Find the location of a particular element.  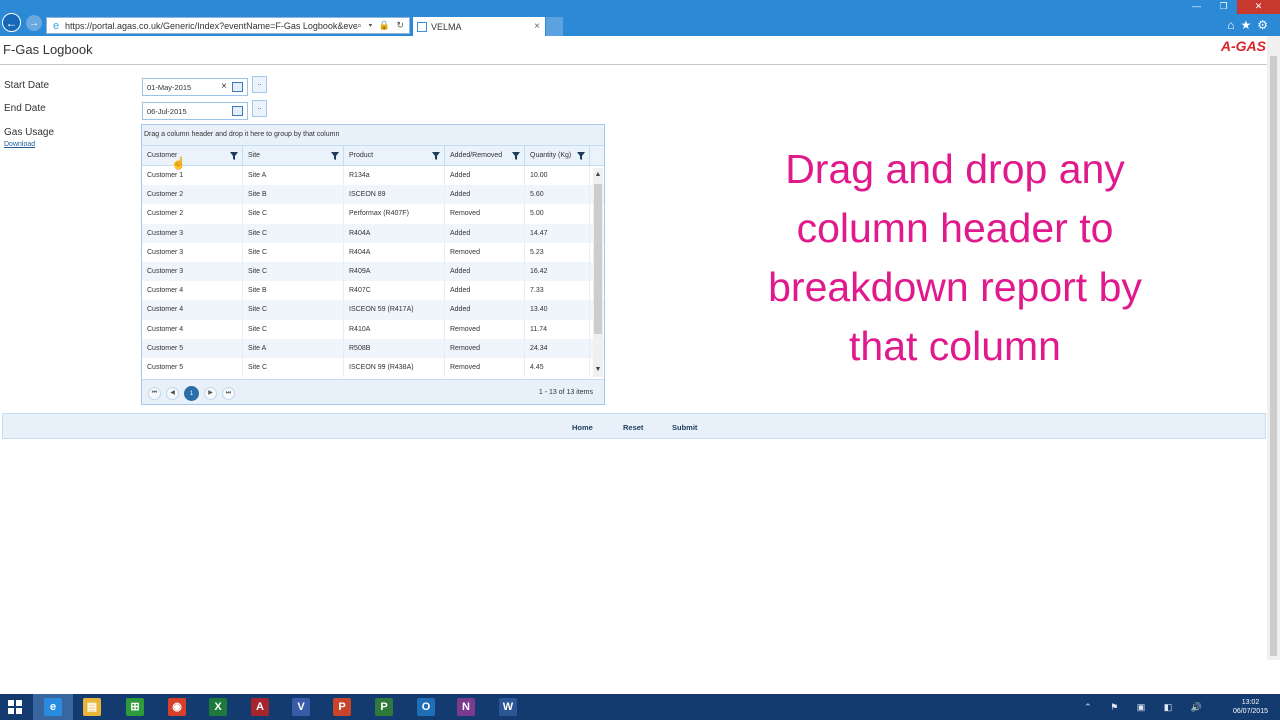

table-cell: 7.33 is located at coordinates (557, 291).